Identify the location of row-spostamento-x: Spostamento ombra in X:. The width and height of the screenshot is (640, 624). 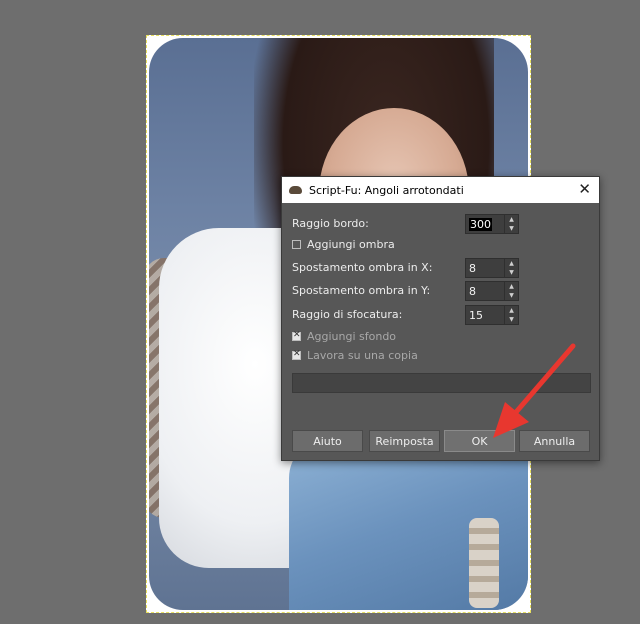
(362, 267).